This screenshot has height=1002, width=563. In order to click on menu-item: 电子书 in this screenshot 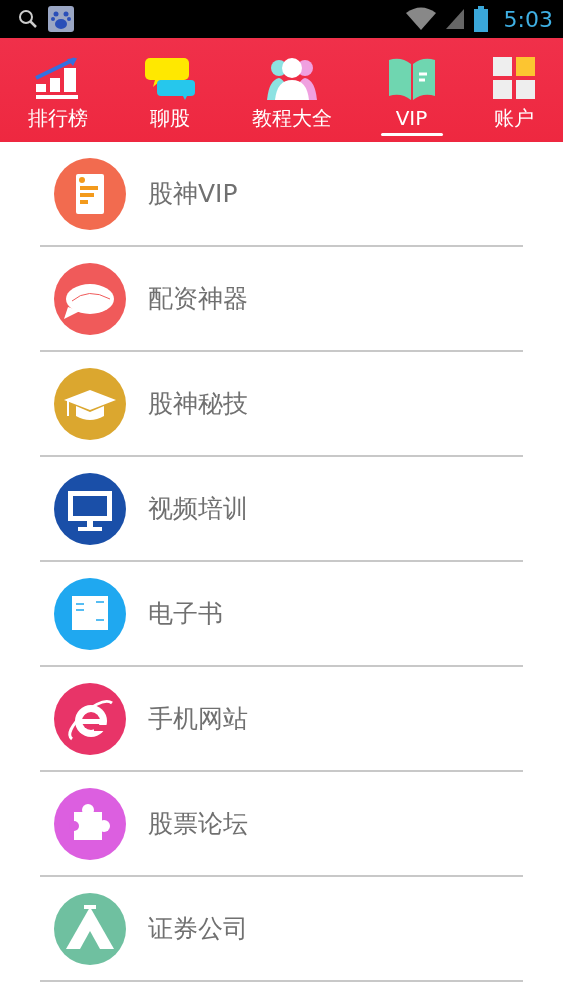, I will do `click(281, 614)`.